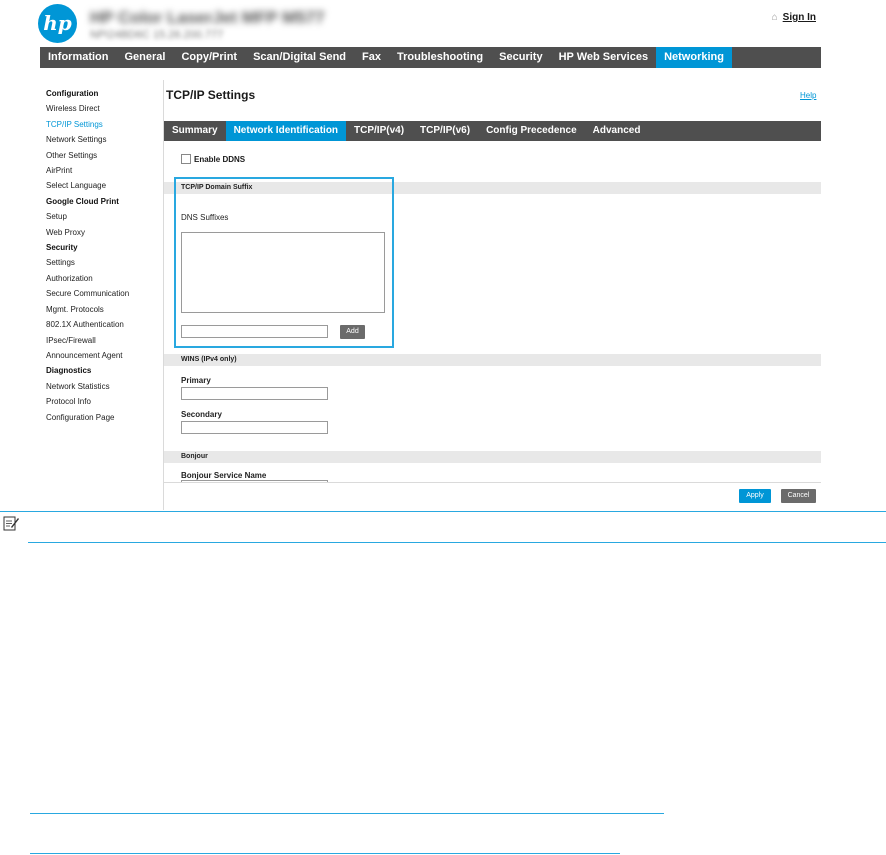 This screenshot has height=855, width=886. What do you see at coordinates (755, 496) in the screenshot?
I see `apply-button: Apply` at bounding box center [755, 496].